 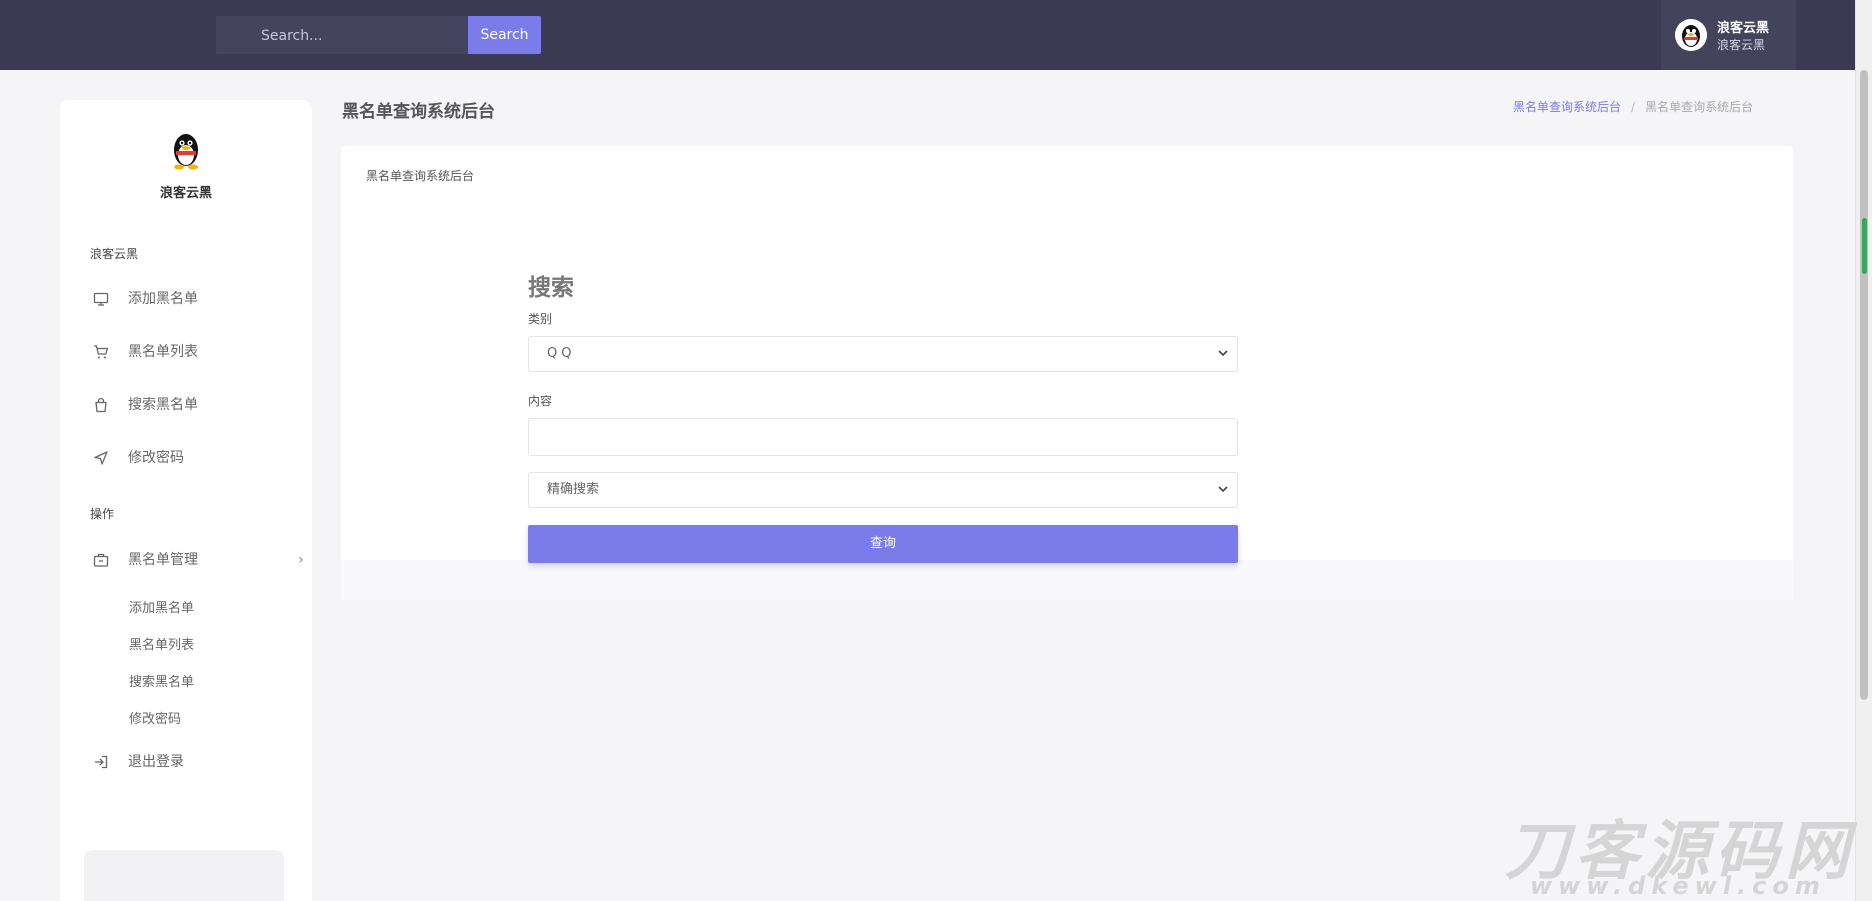 What do you see at coordinates (1741, 45) in the screenshot?
I see `user-subtitle: 浪客云黑` at bounding box center [1741, 45].